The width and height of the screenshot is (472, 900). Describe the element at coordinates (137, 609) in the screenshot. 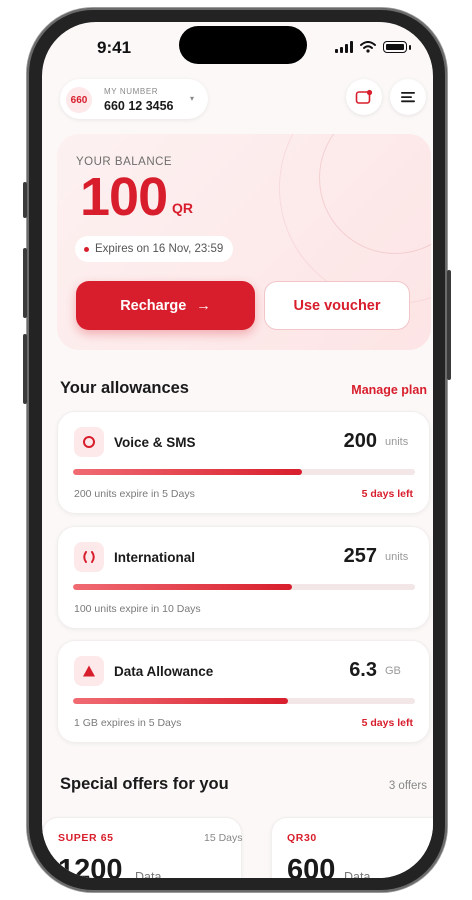

I see `allowance-expiry-note: 100 units expire in 10 Days` at that location.